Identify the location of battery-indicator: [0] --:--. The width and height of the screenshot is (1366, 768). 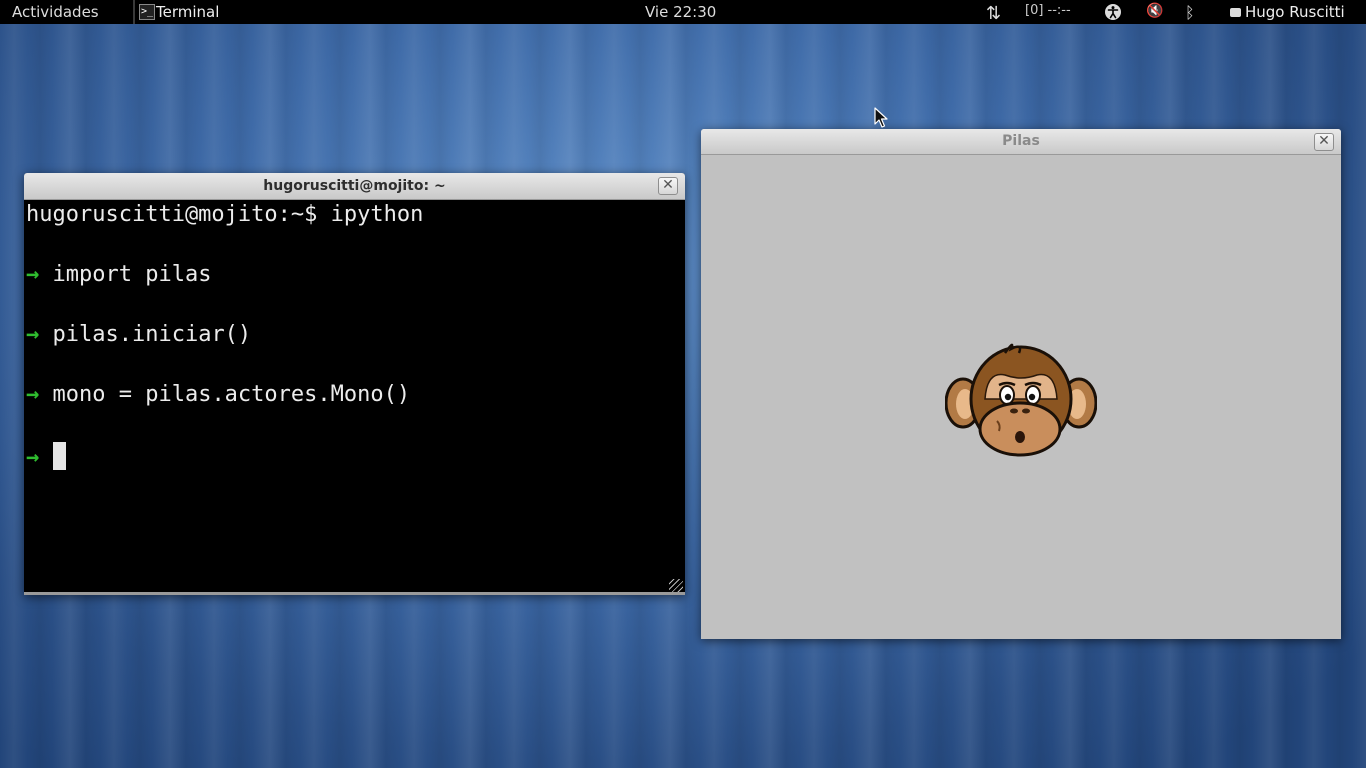
(1048, 10).